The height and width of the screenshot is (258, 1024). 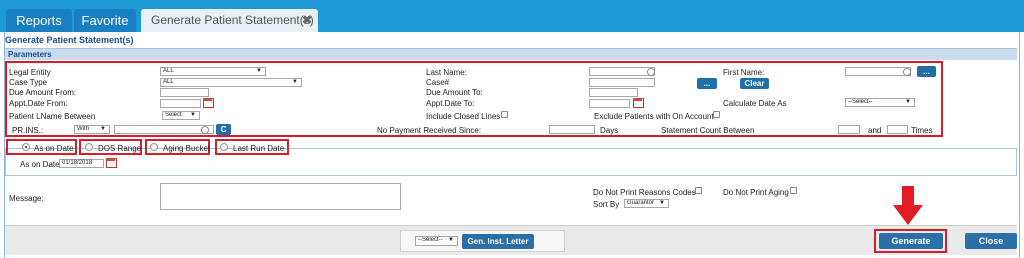 I want to click on as-on-date-input: 01/18/2018, so click(x=81, y=163).